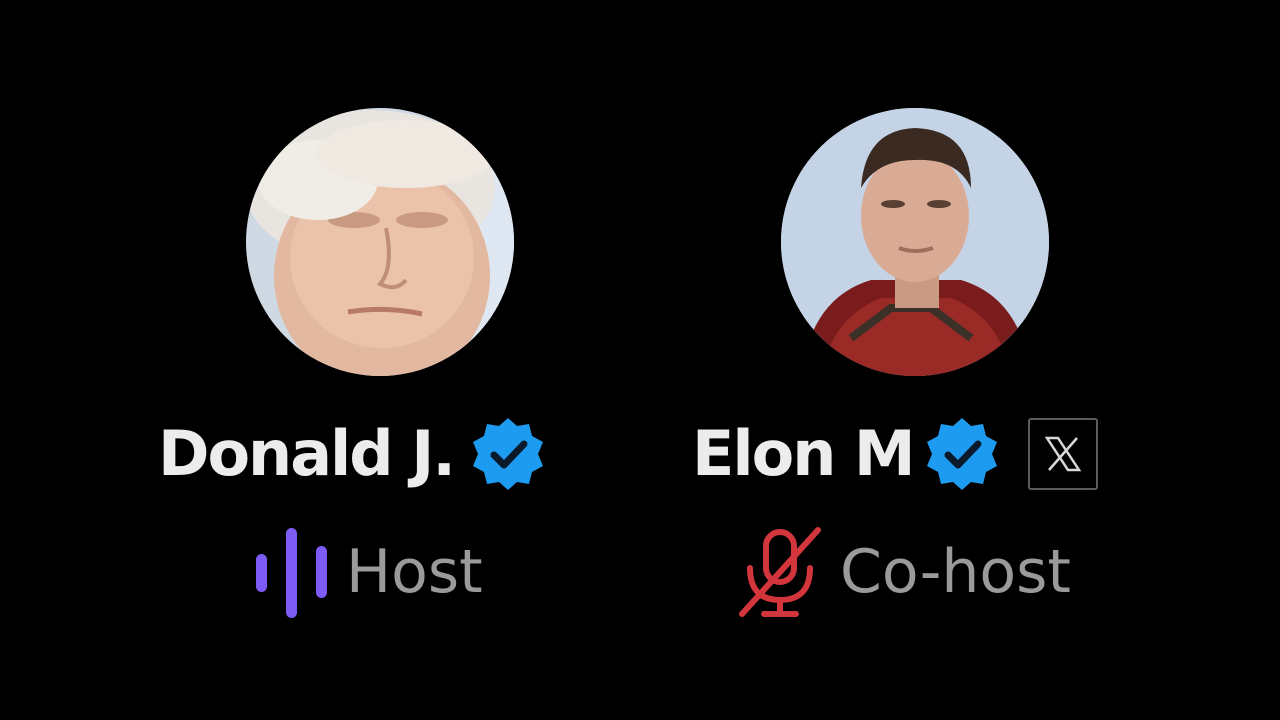  What do you see at coordinates (414, 572) in the screenshot?
I see `speaker-role: Host` at bounding box center [414, 572].